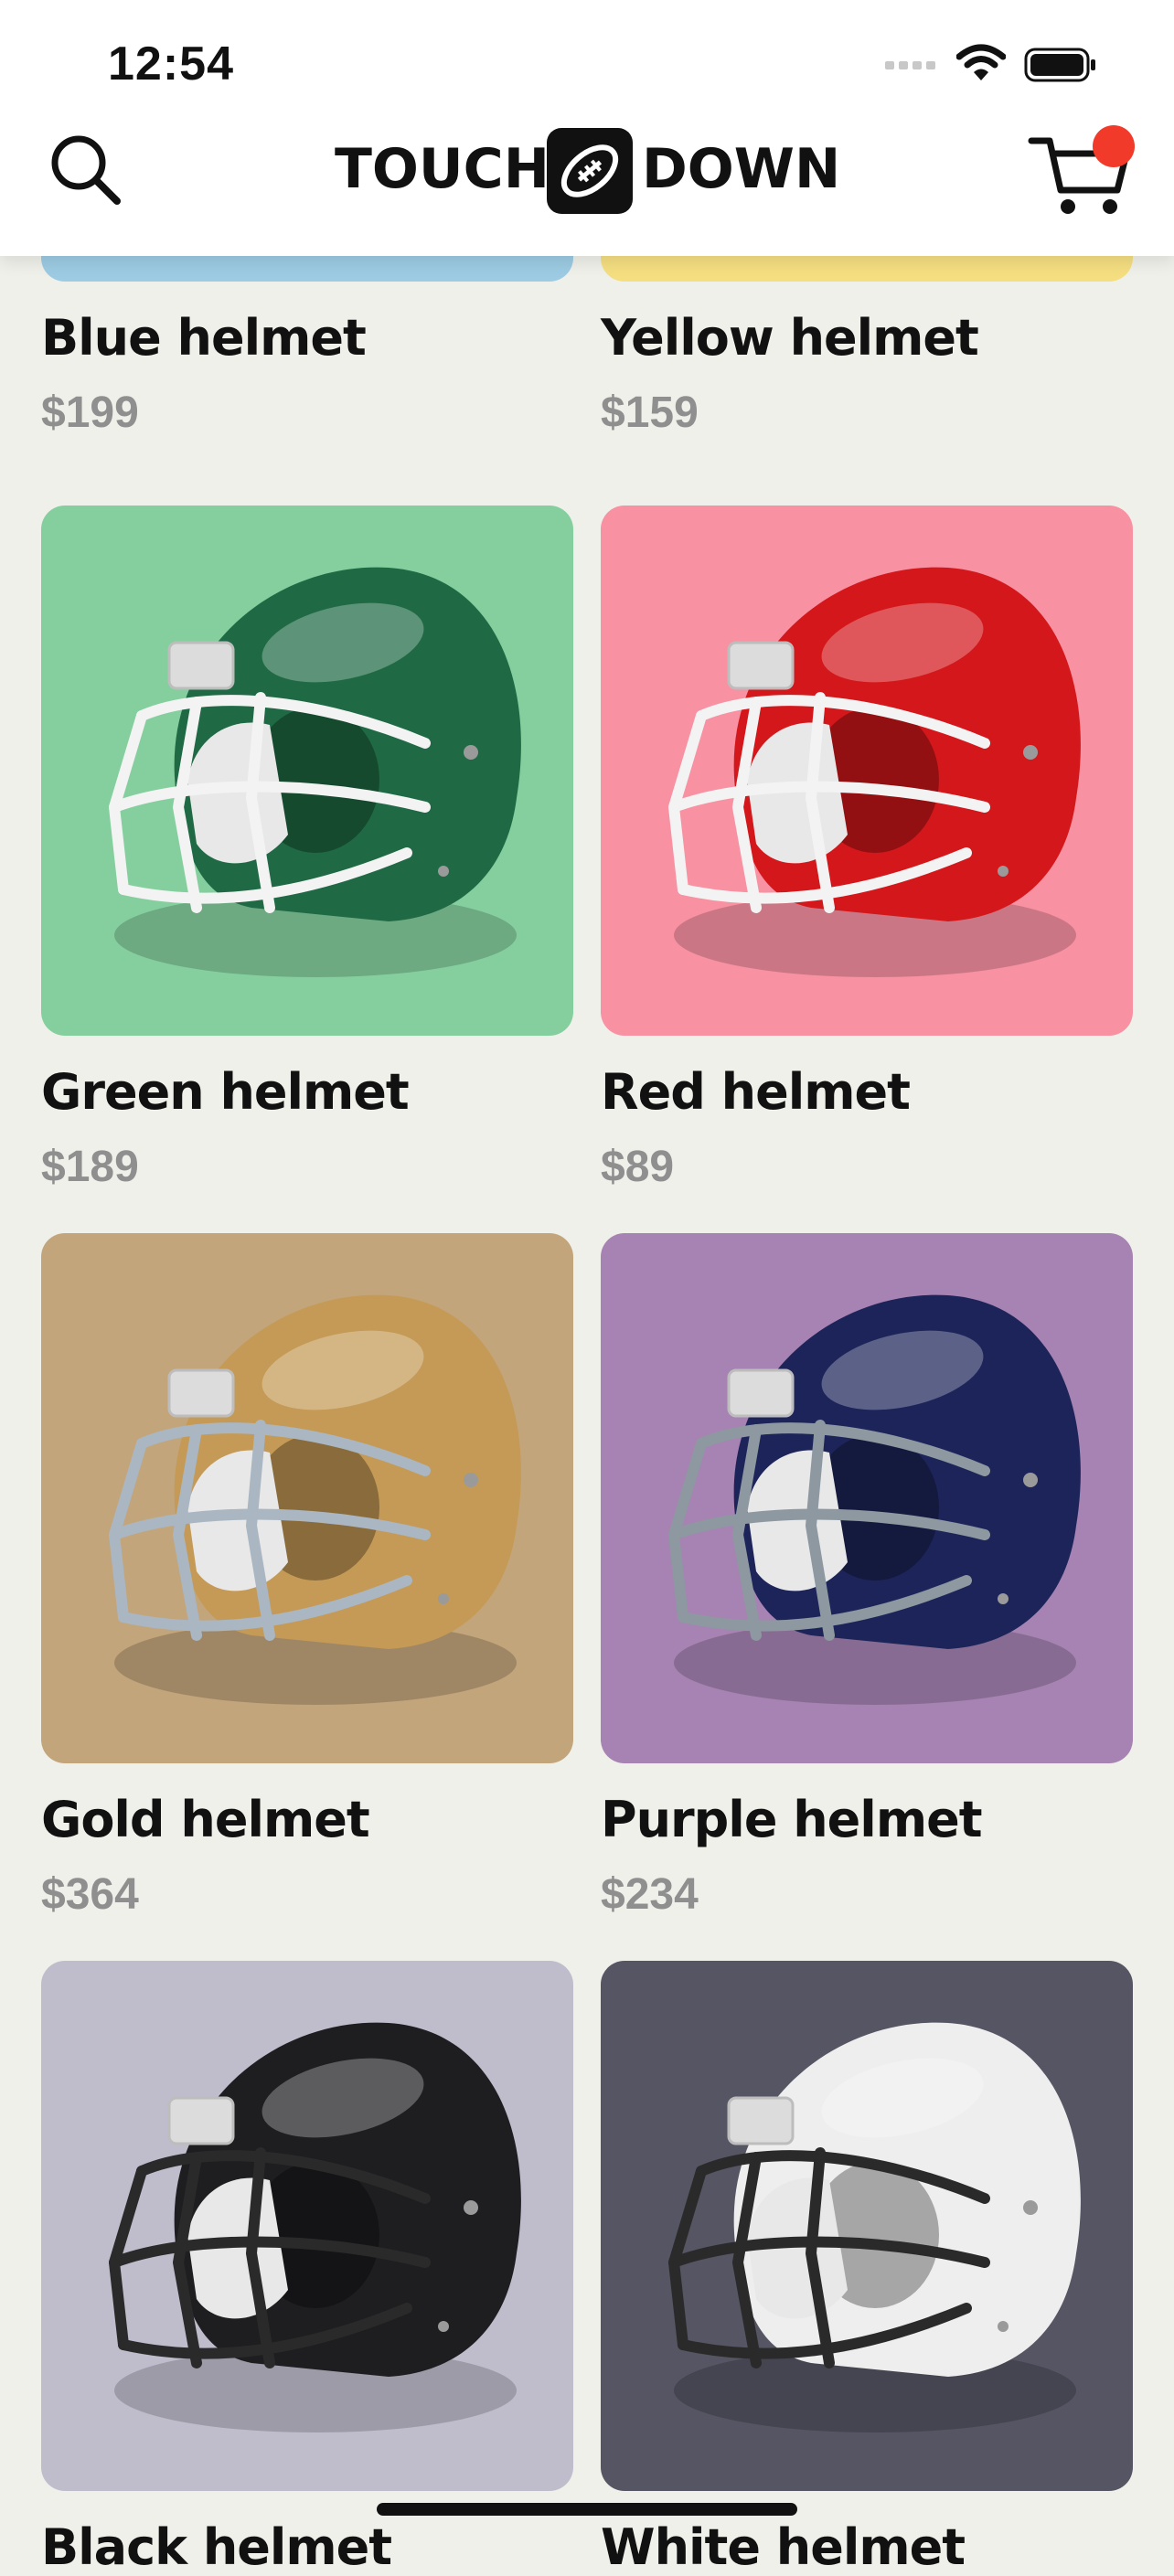  Describe the element at coordinates (792, 1819) in the screenshot. I see `product-name: Purple helmet` at that location.